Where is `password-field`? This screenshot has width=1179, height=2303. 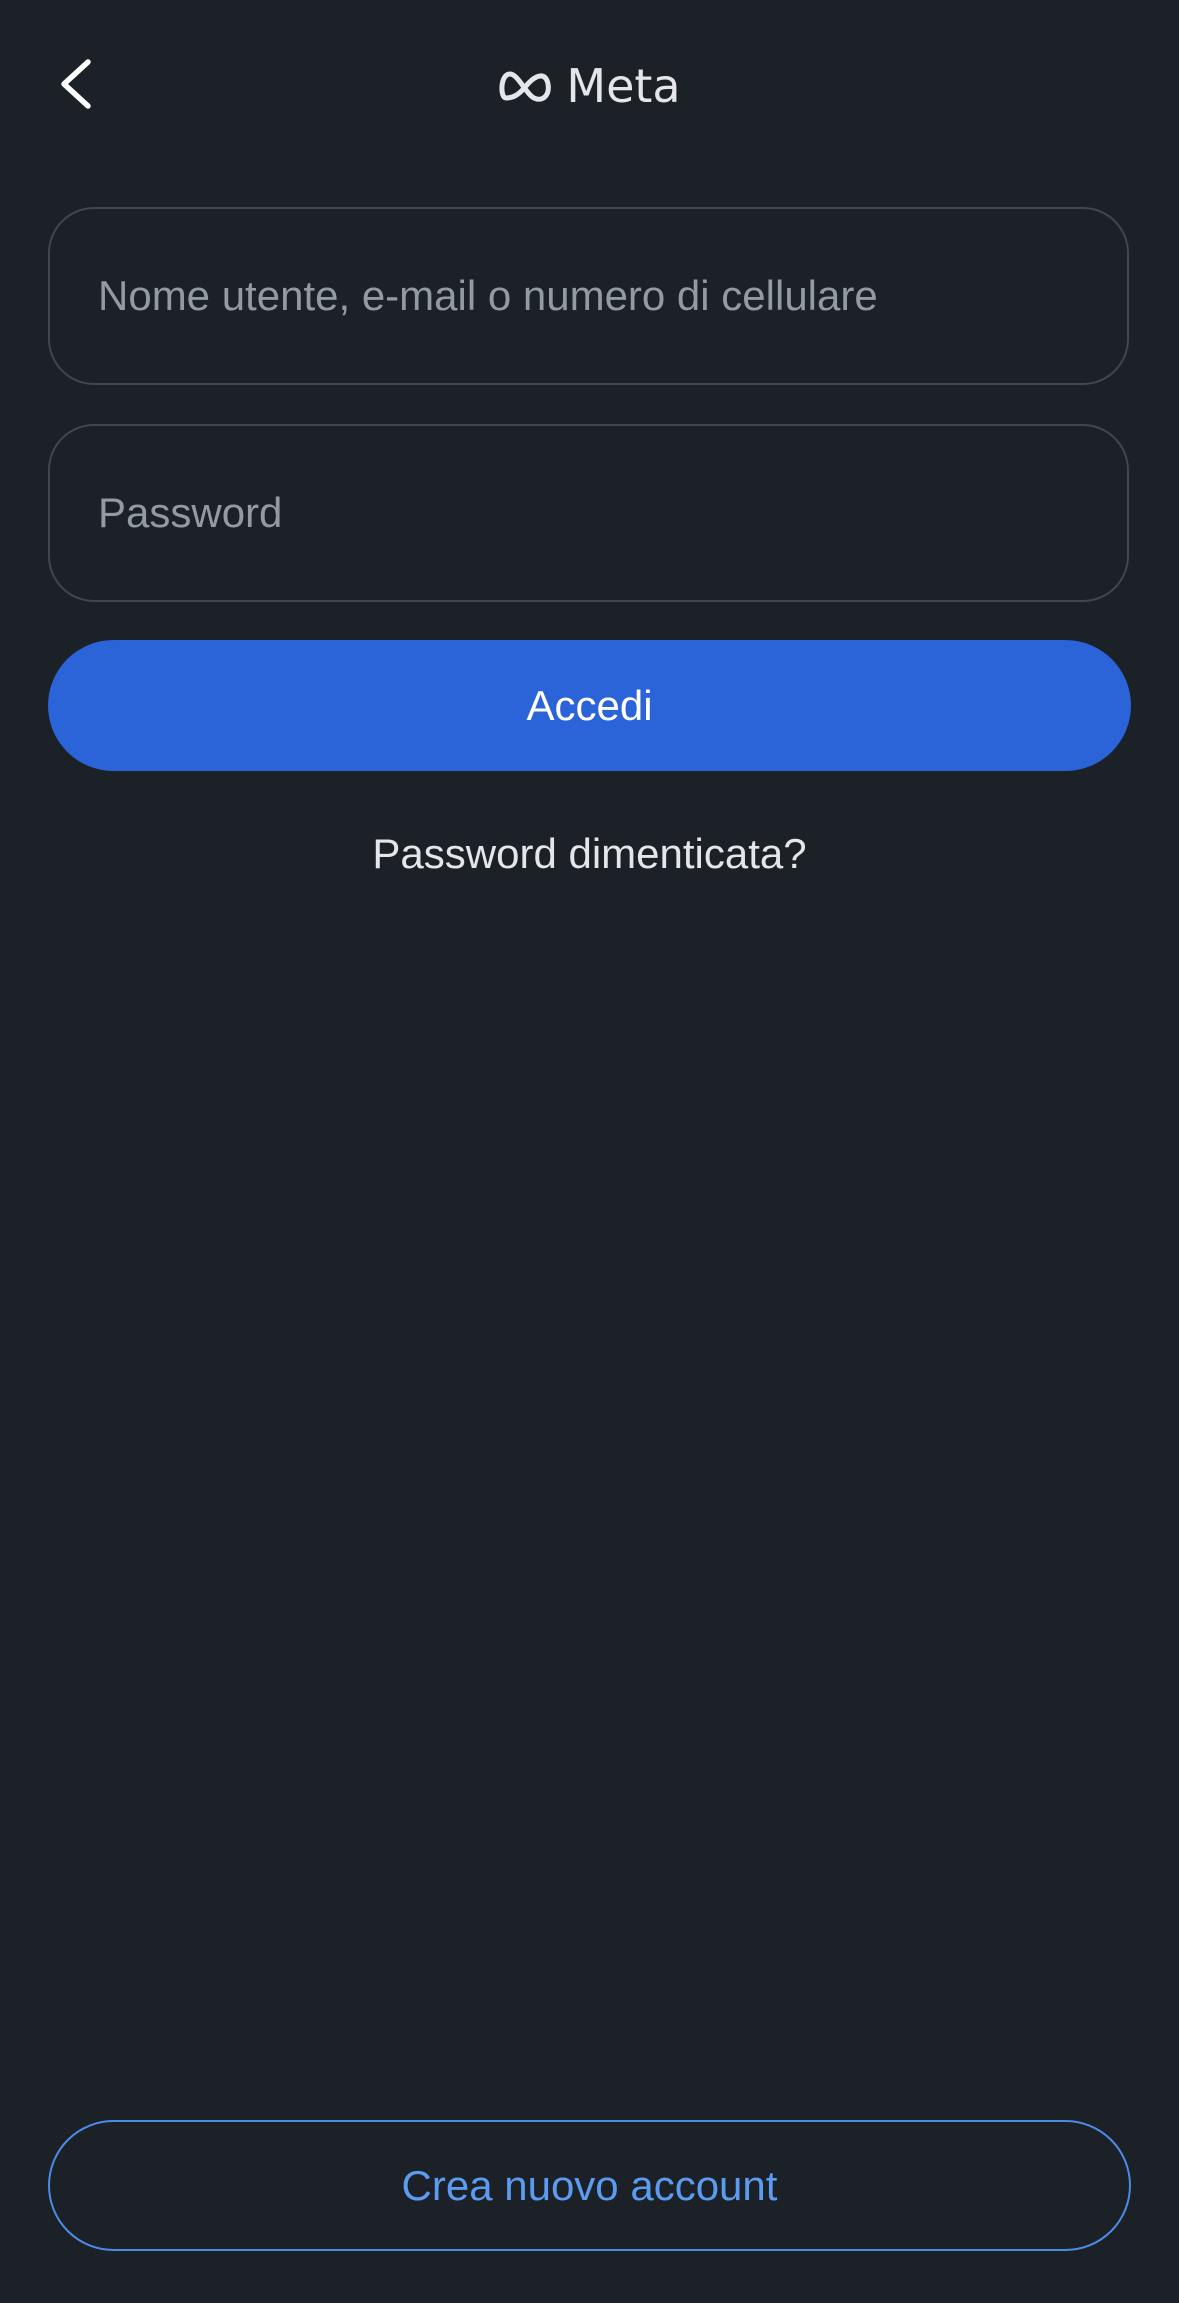
password-field is located at coordinates (588, 513).